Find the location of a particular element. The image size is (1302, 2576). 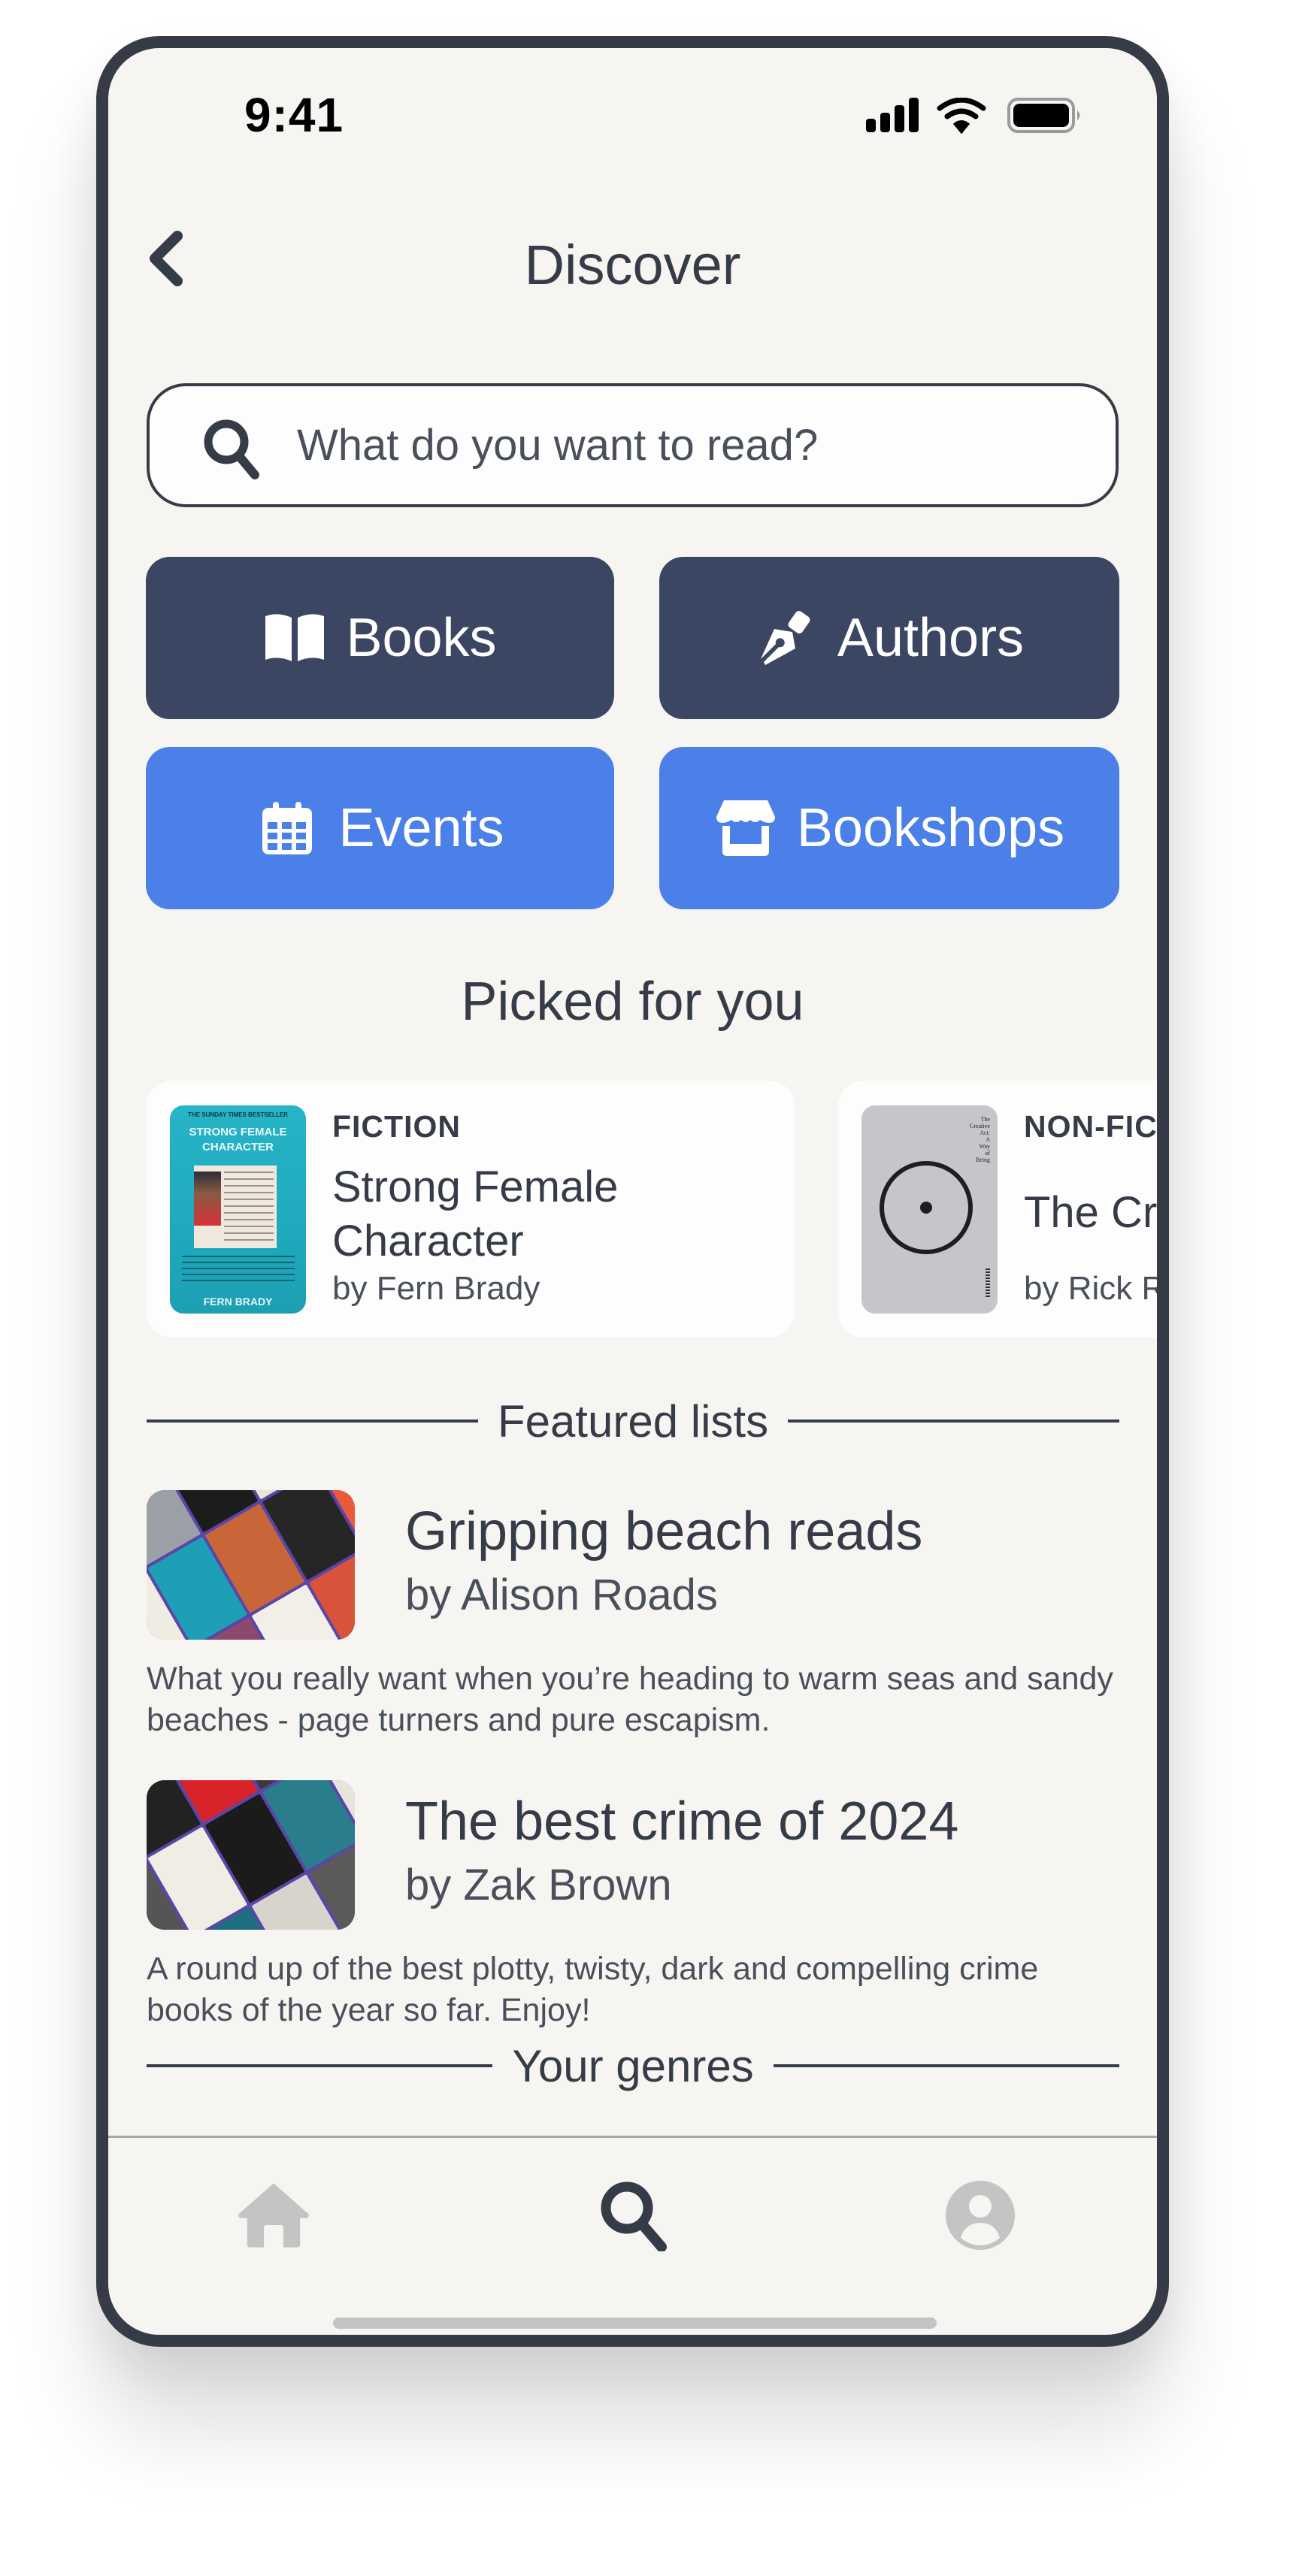

home-indicator is located at coordinates (635, 2323).